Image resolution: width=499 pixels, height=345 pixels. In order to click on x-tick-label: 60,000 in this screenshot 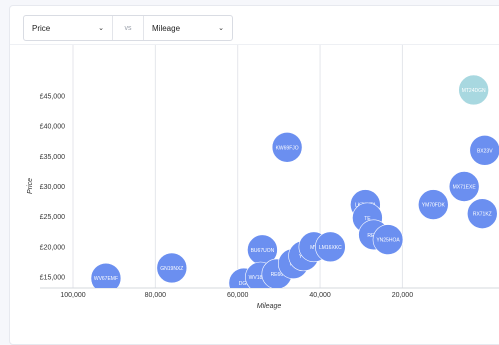, I will do `click(238, 295)`.